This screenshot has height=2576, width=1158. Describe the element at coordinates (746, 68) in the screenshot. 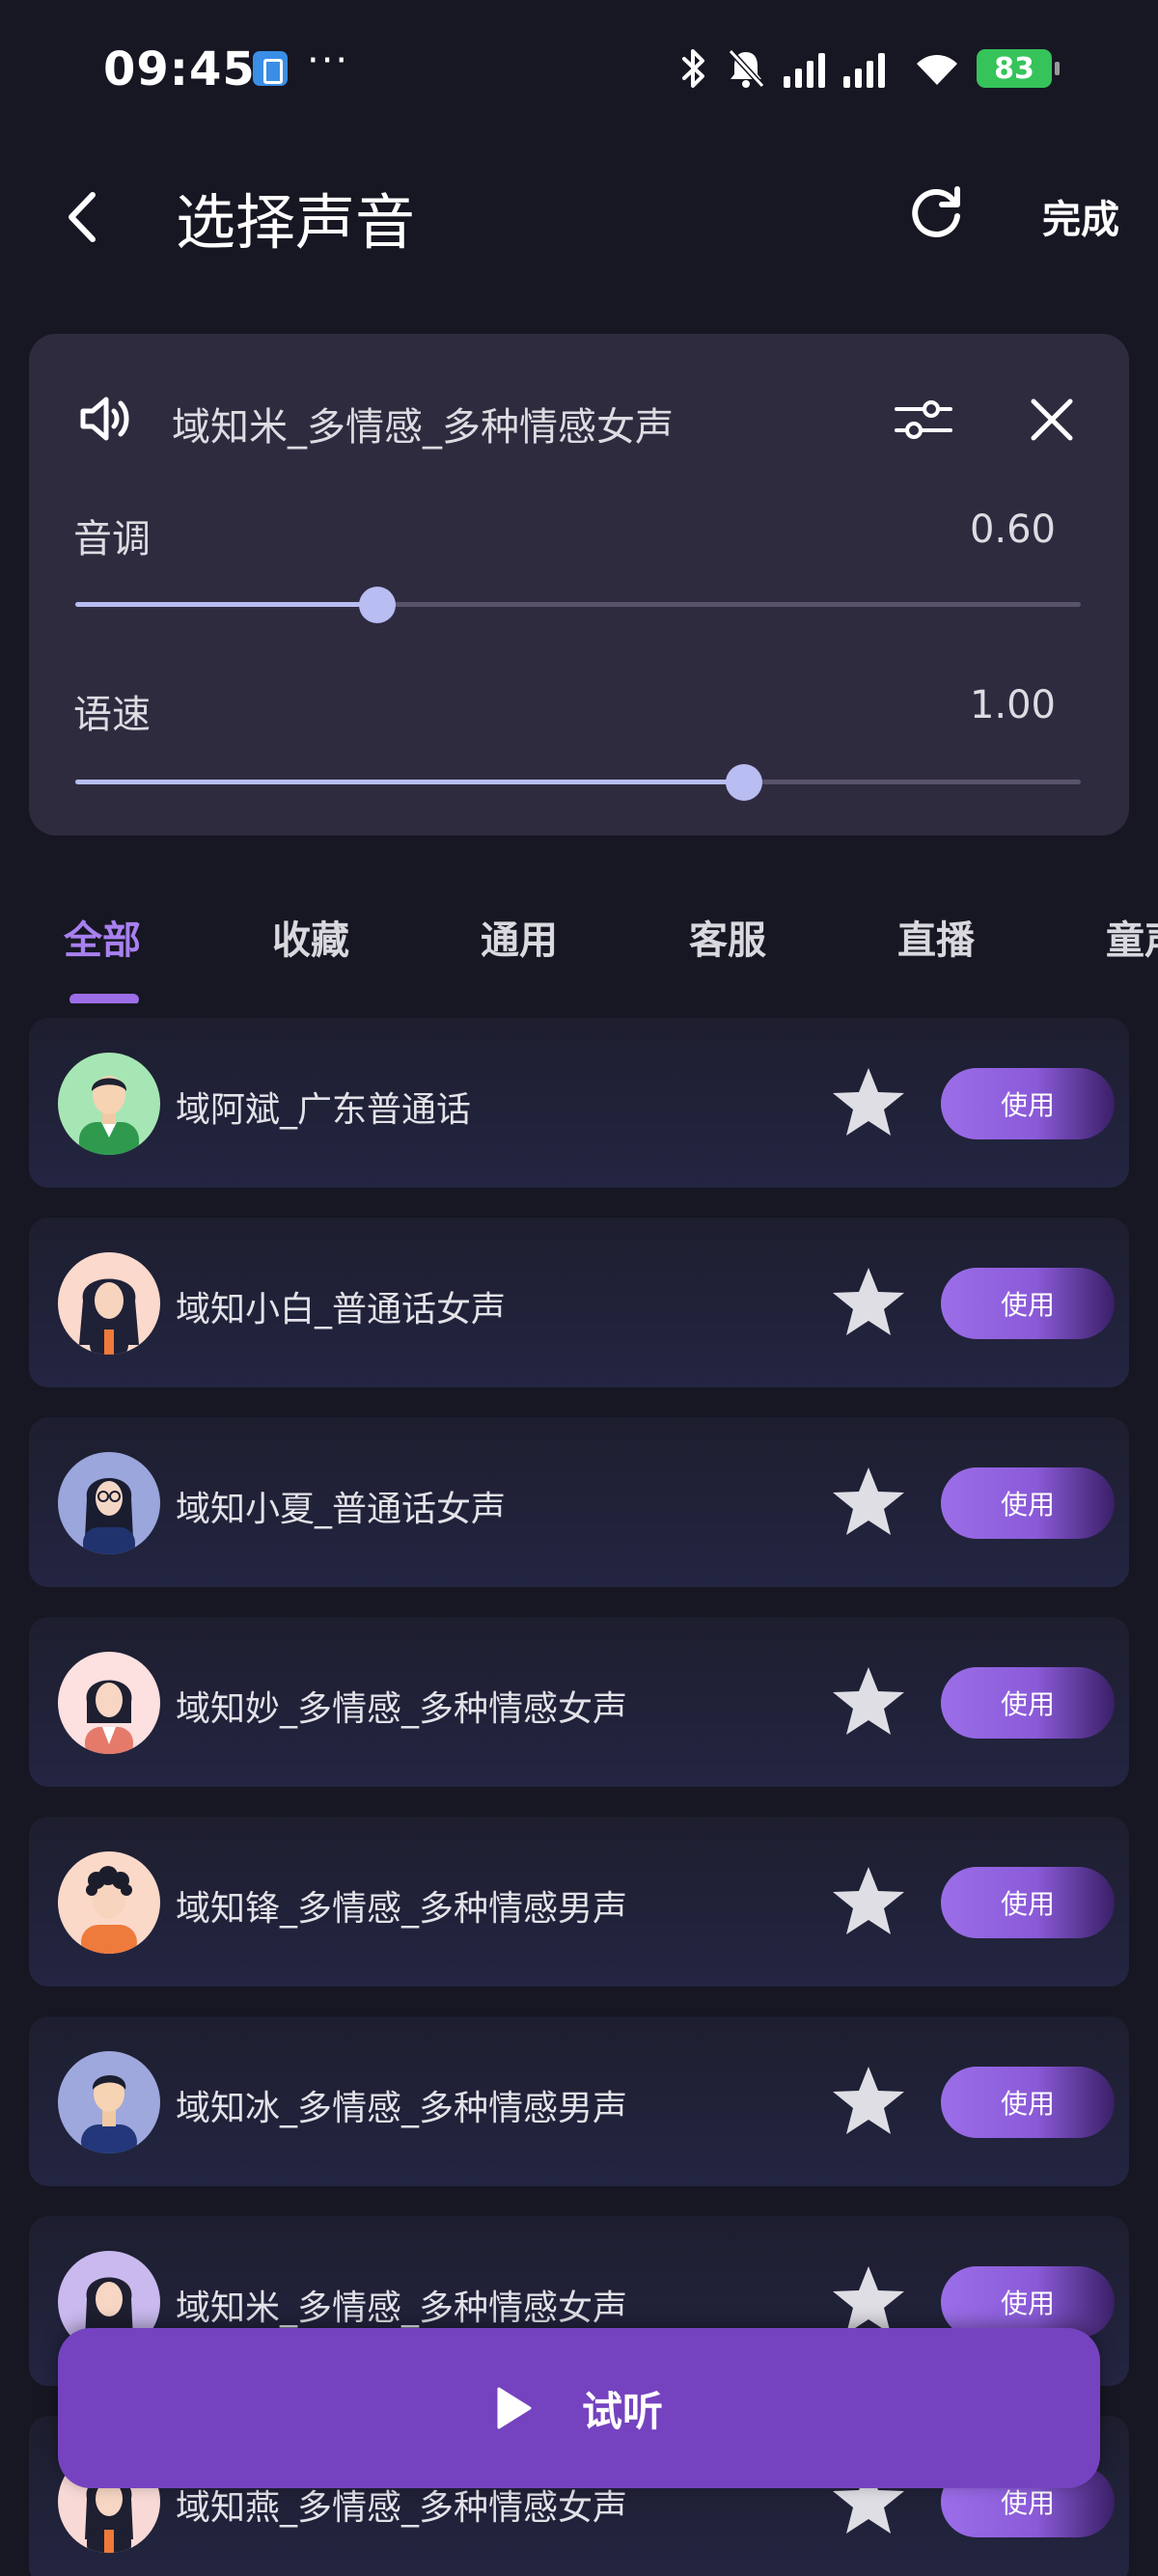

I see `bell-muted-icon` at that location.